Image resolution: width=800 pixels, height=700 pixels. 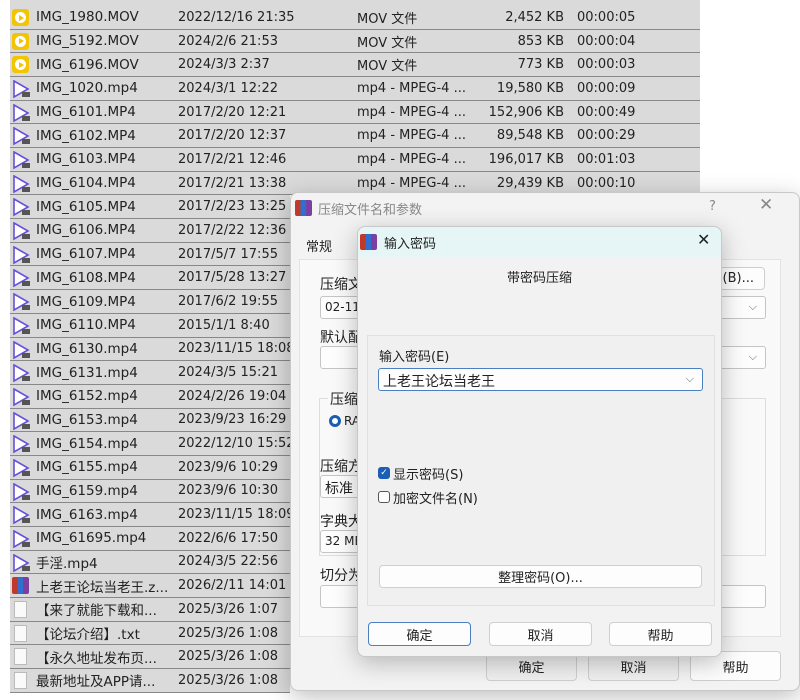 What do you see at coordinates (150, 396) in the screenshot?
I see `file-row: IMG_6152.mp4 2024/2/26 19:04` at bounding box center [150, 396].